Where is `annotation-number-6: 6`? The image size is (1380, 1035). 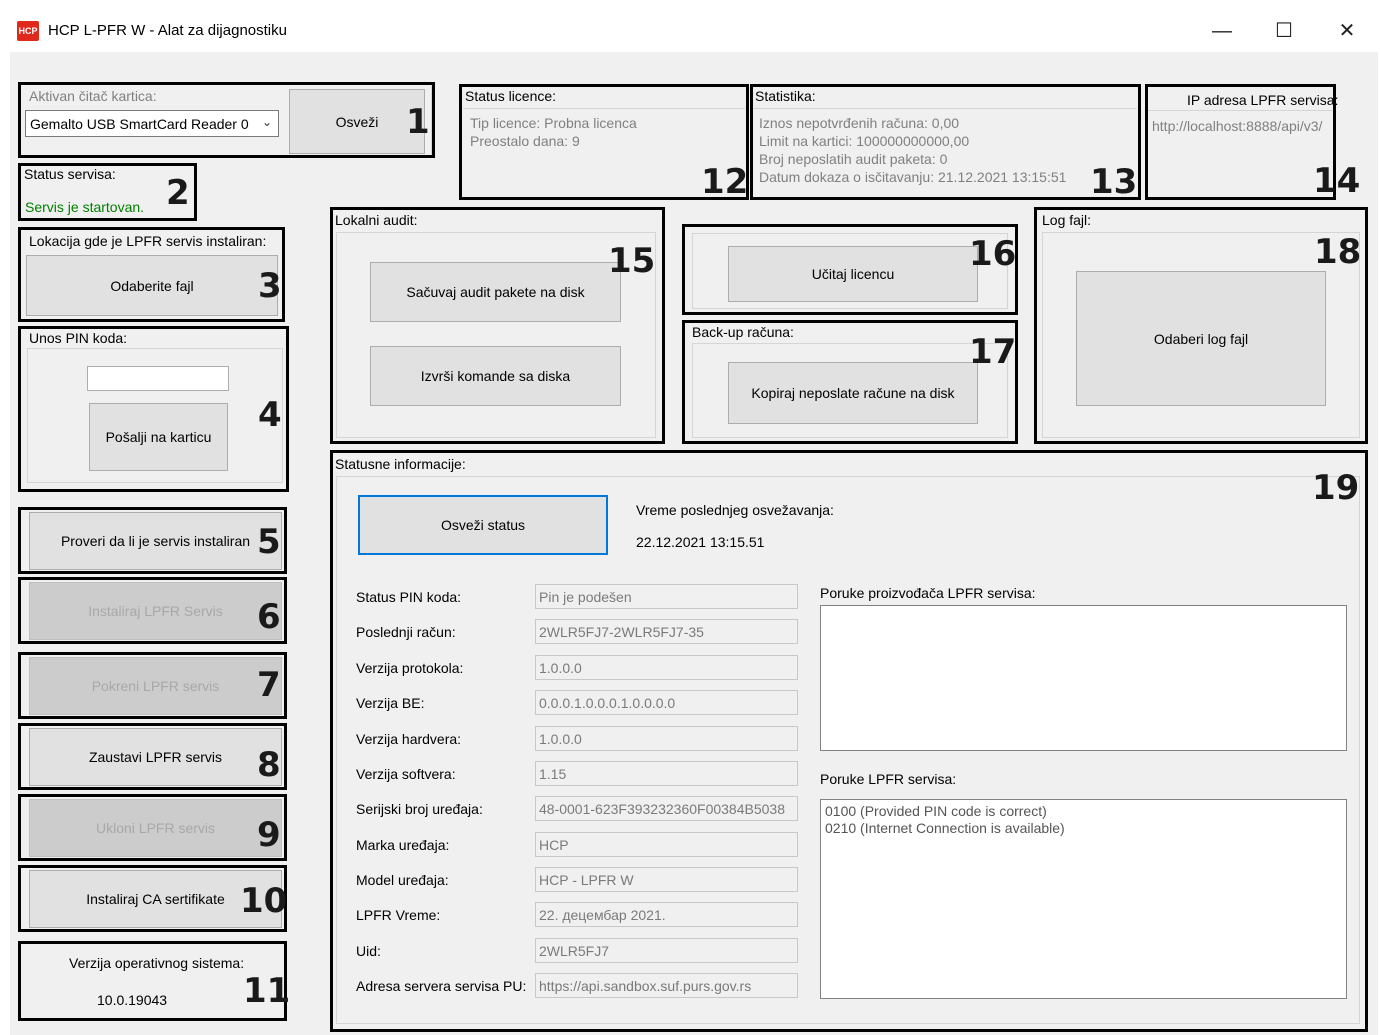 annotation-number-6: 6 is located at coordinates (269, 617).